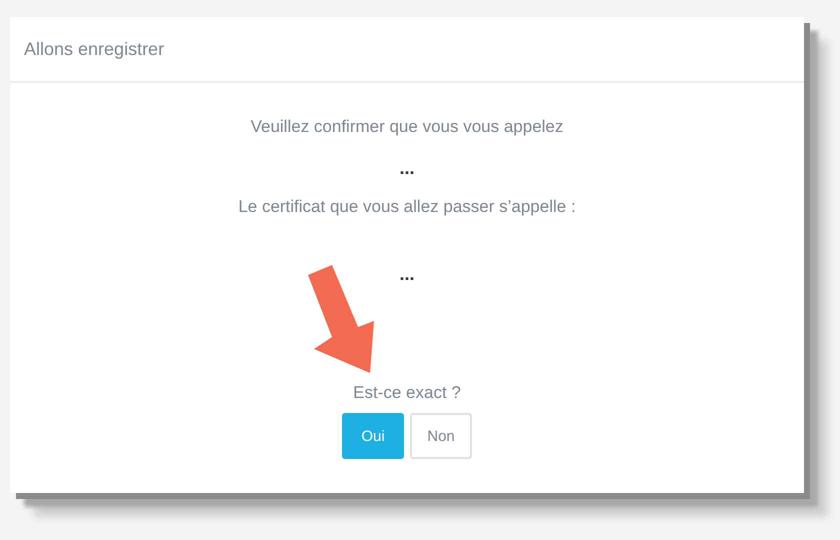  What do you see at coordinates (407, 393) in the screenshot?
I see `question-text: Est-ce exact ?` at bounding box center [407, 393].